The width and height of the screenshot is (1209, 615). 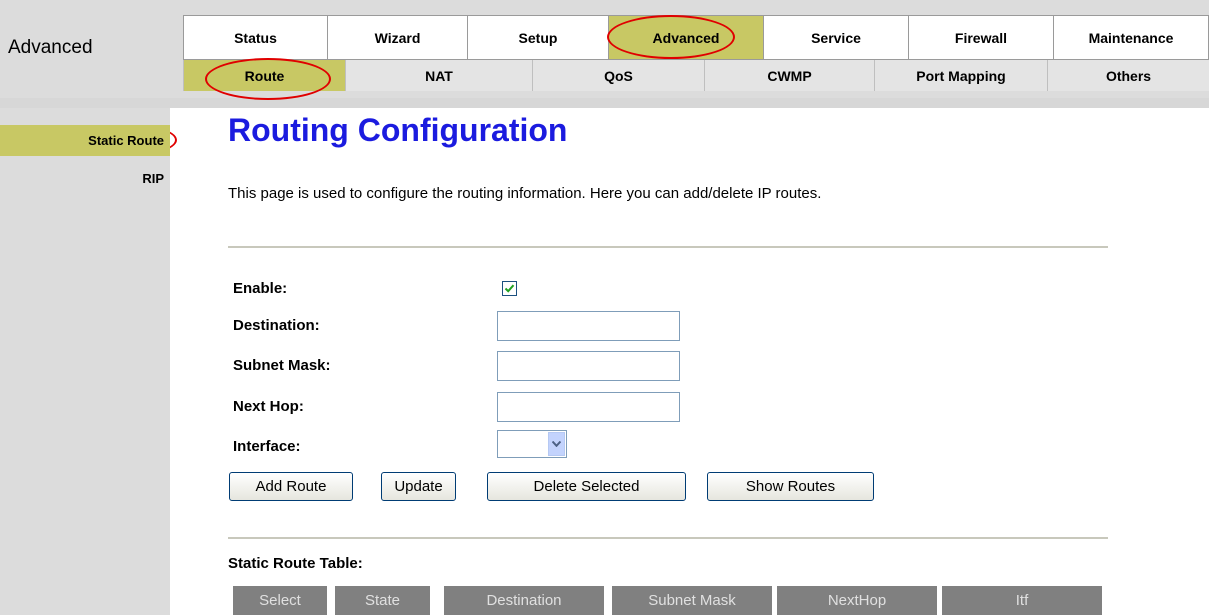 I want to click on update-button: Update, so click(x=418, y=486).